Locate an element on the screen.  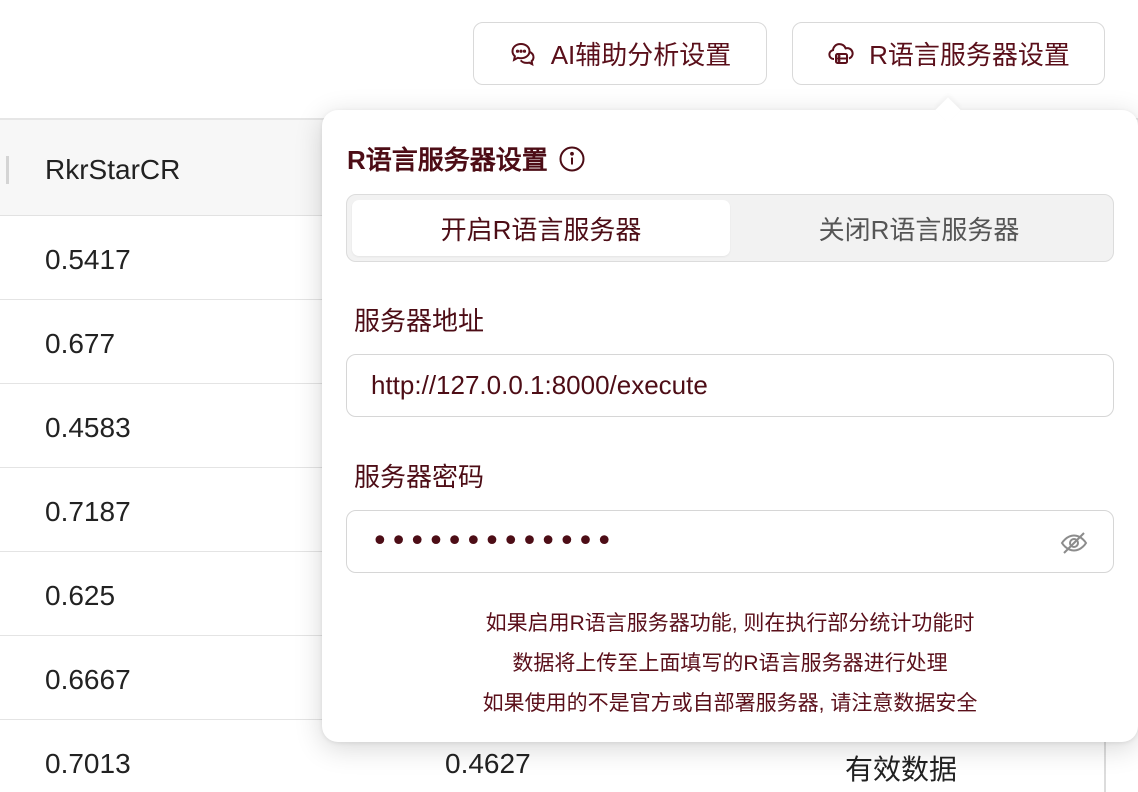
chat-bubbles-icon is located at coordinates (523, 54).